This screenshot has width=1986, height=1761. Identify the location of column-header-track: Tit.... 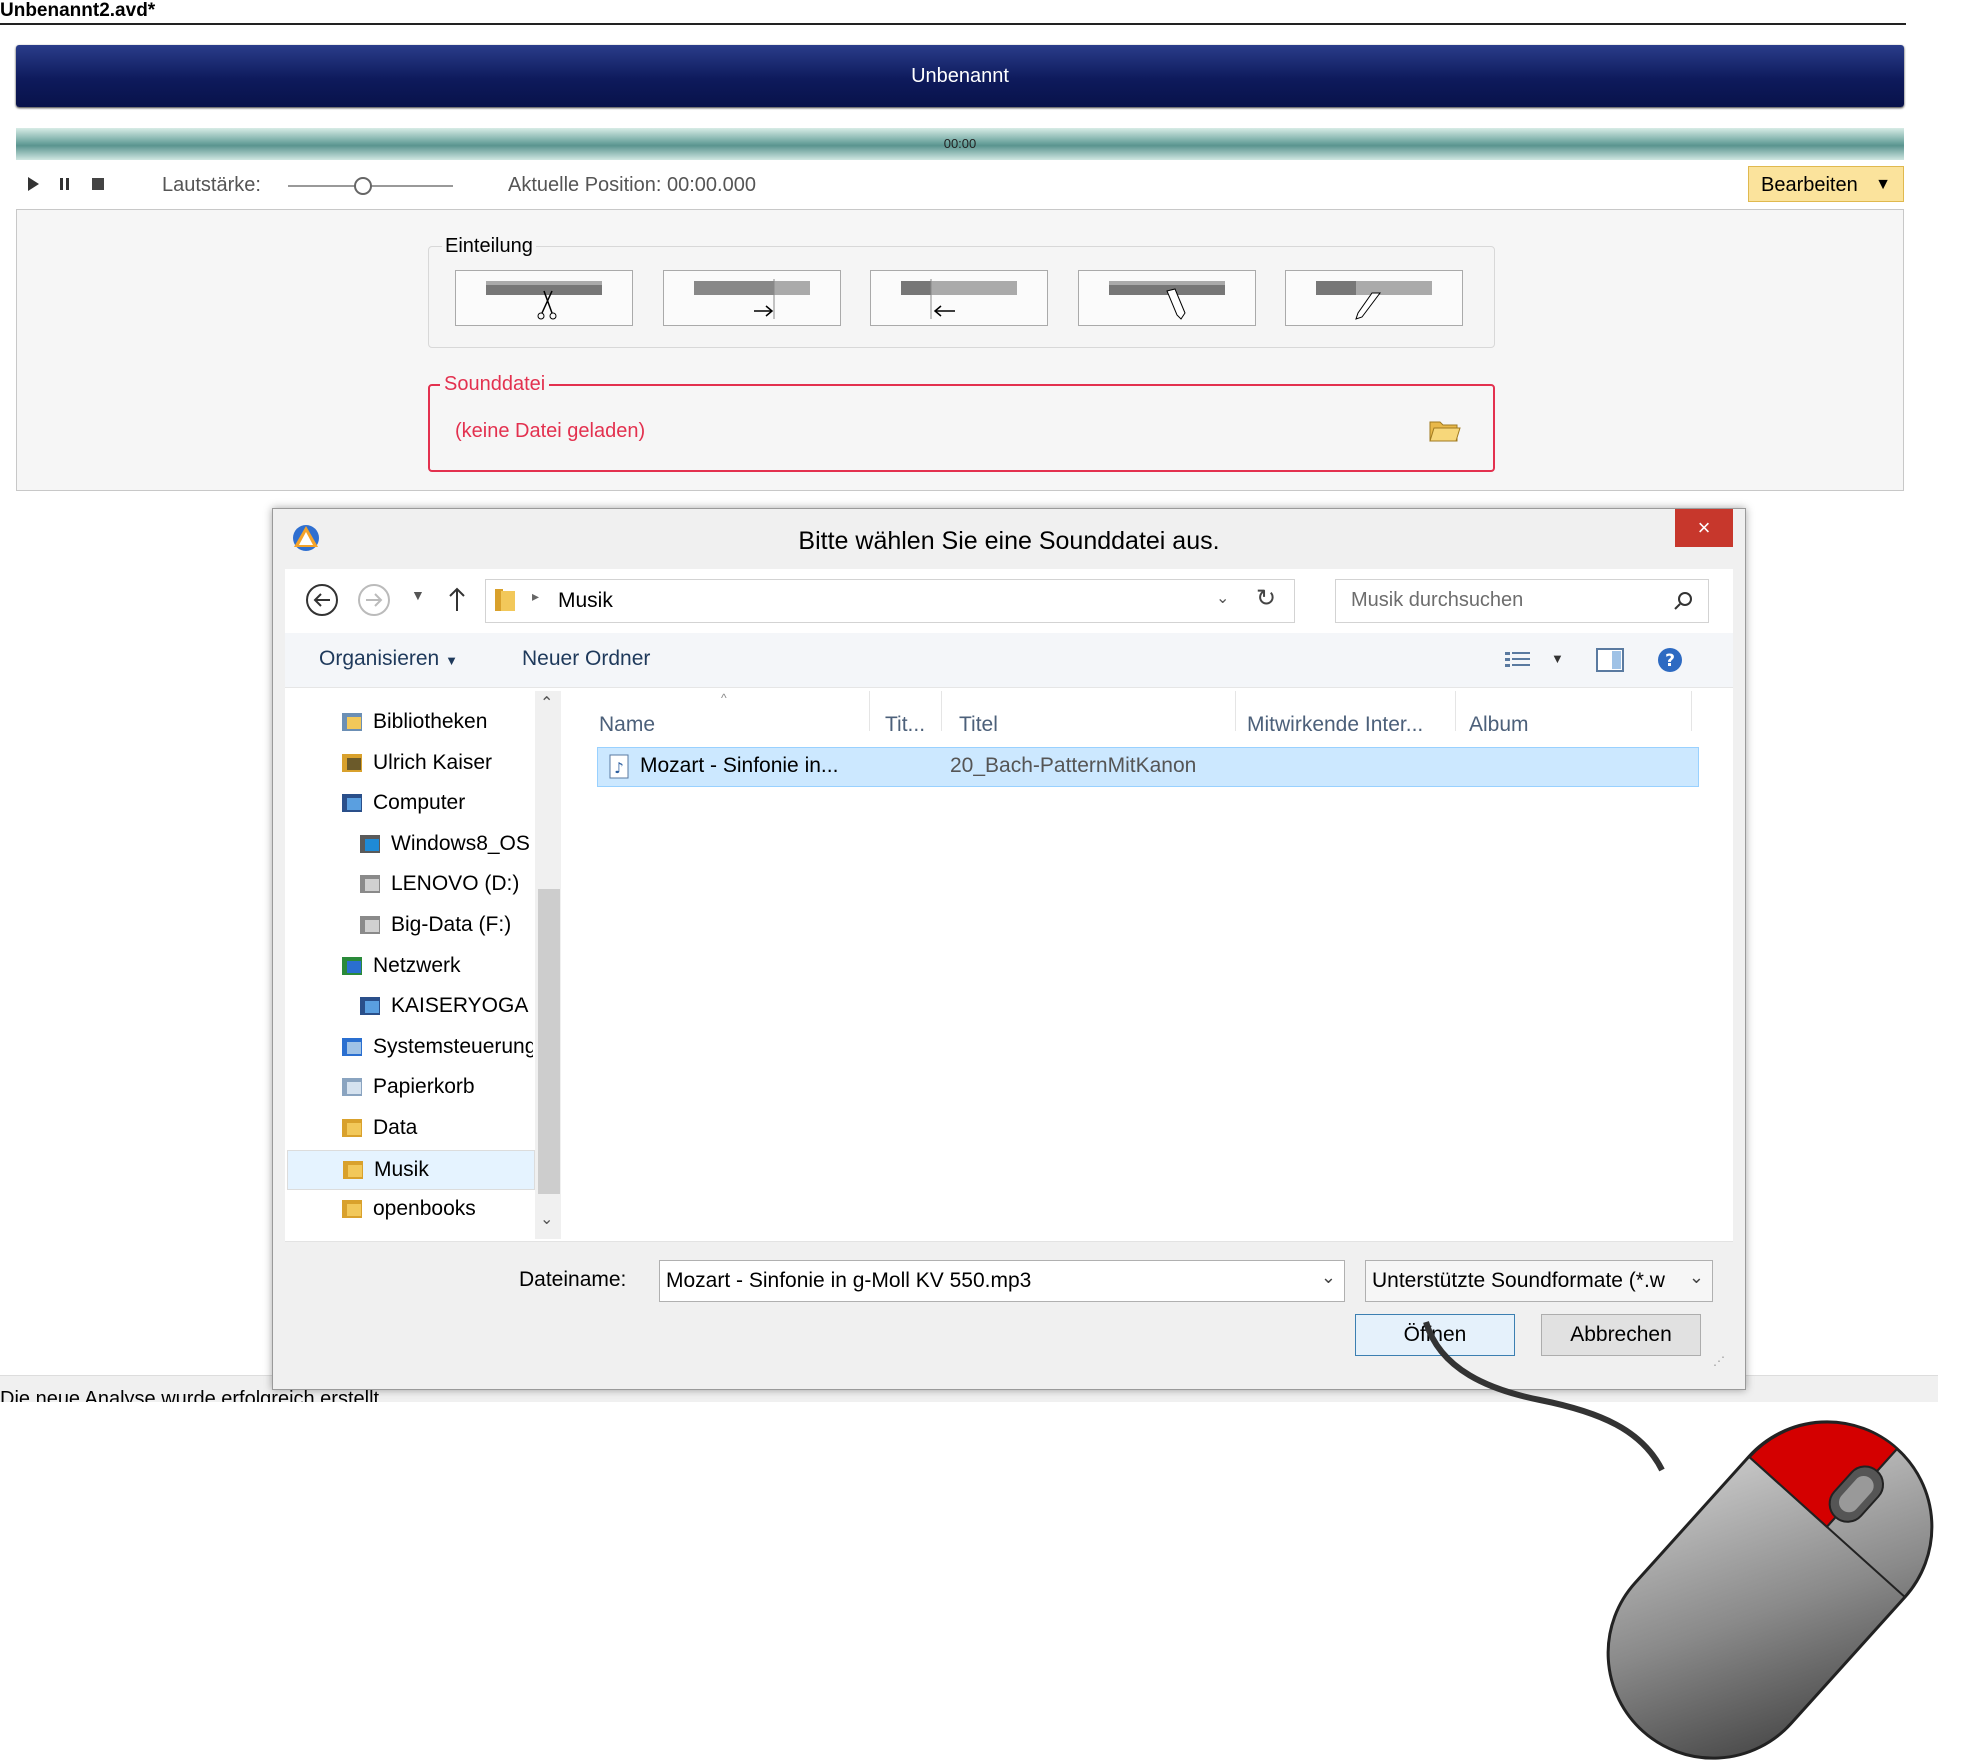
(905, 725).